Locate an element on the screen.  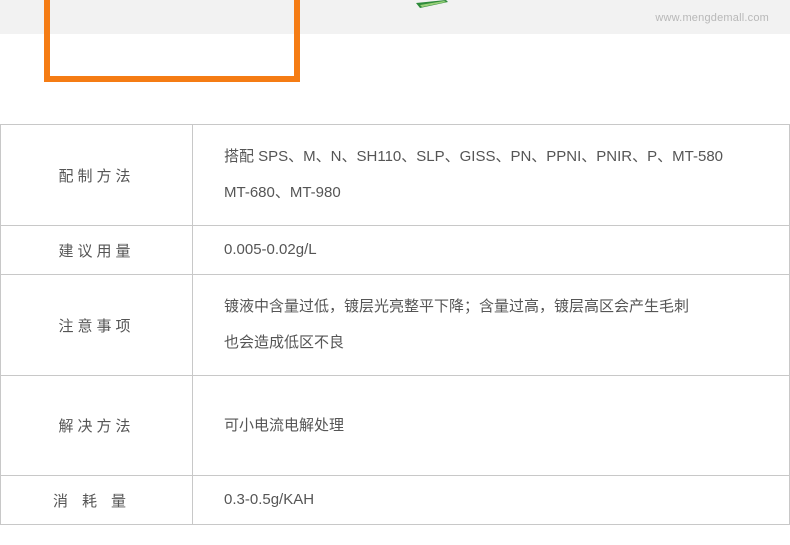
website-url: www.mengdemall.com is located at coordinates (712, 18).